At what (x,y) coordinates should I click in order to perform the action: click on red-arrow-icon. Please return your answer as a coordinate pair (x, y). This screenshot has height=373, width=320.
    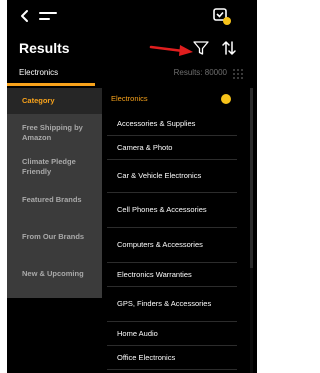
    Looking at the image, I should click on (171, 50).